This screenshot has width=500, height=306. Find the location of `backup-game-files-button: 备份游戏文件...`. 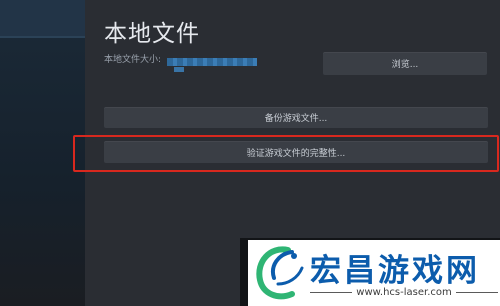

backup-game-files-button: 备份游戏文件... is located at coordinates (296, 117).